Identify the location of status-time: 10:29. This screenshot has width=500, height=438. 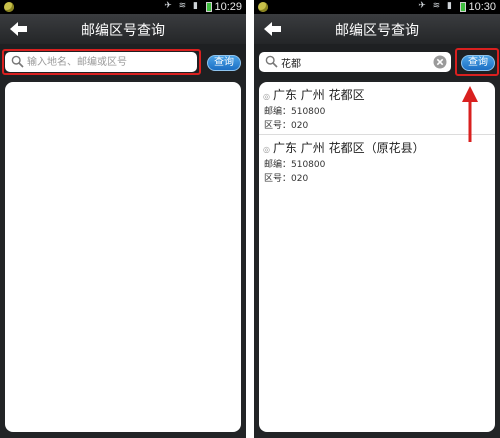
(228, 7).